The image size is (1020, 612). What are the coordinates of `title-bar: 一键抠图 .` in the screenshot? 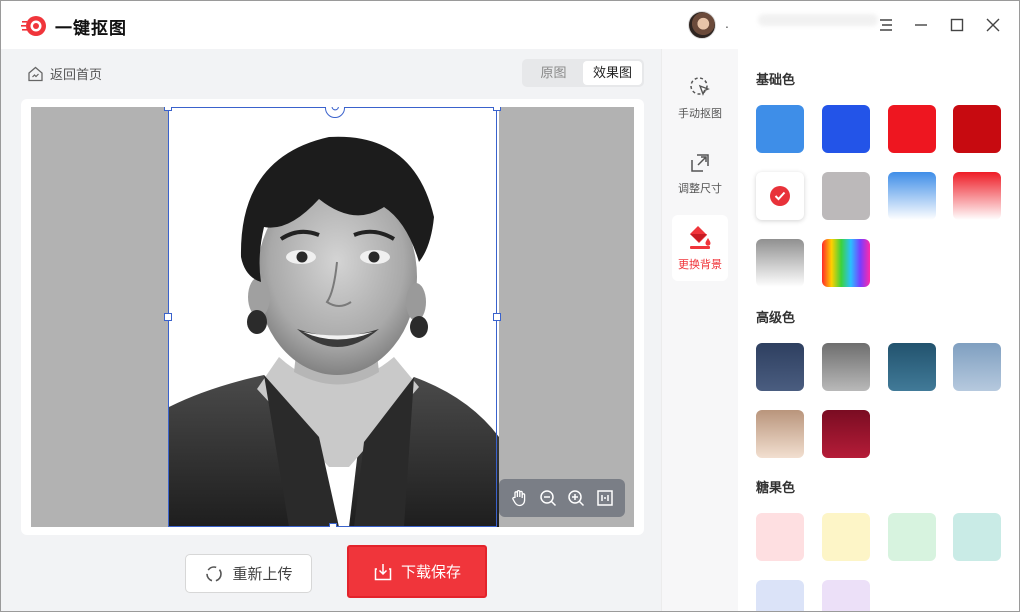 It's located at (510, 25).